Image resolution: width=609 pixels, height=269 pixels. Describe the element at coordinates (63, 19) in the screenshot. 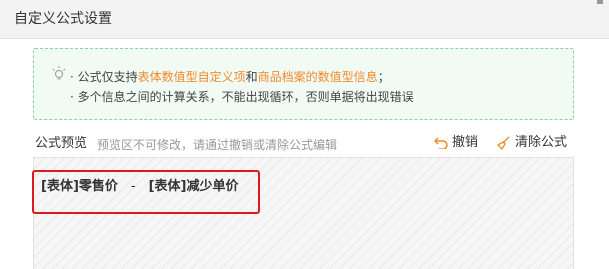

I see `dialog-title: 自定义公式设置` at that location.